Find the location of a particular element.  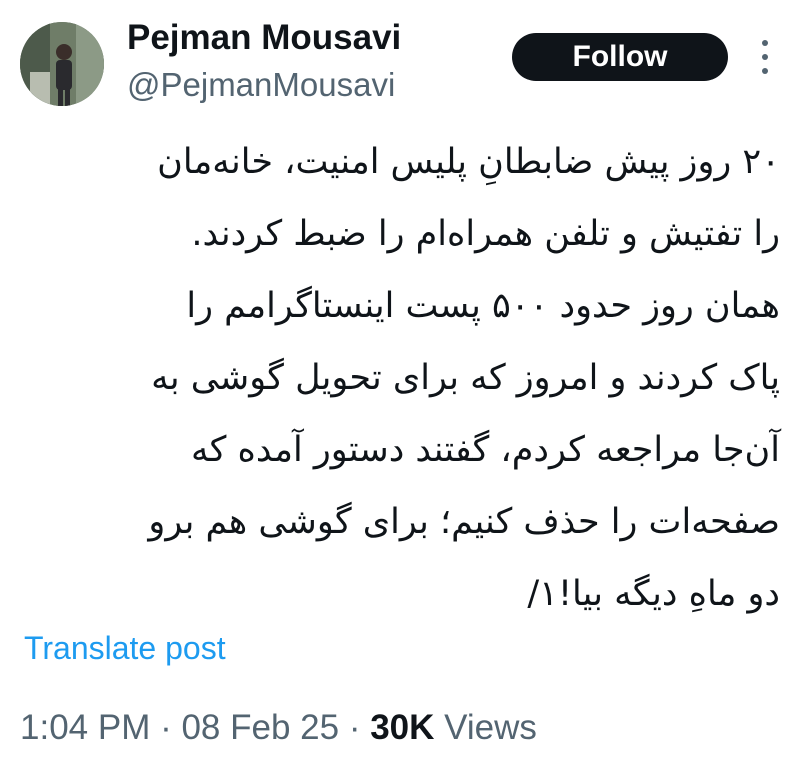

views-label: Views is located at coordinates (485, 727).